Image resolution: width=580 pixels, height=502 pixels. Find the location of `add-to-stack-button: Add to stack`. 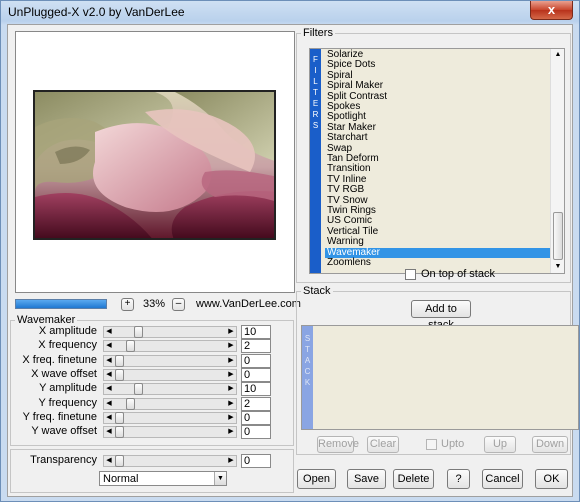

add-to-stack-button: Add to stack is located at coordinates (441, 315).